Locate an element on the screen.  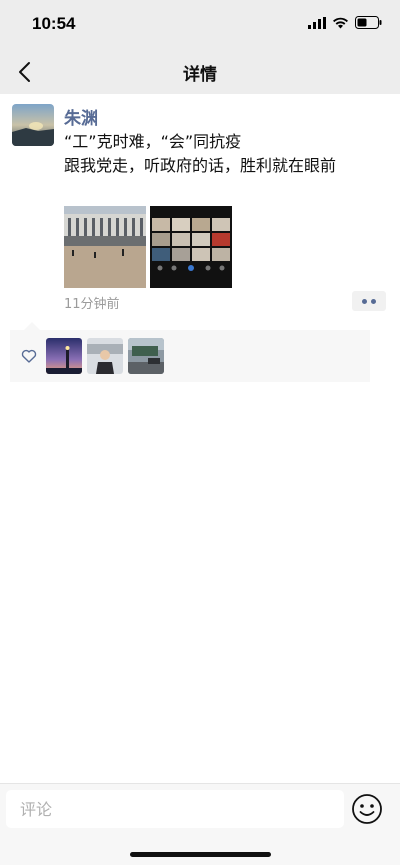
page-title: 详情 is located at coordinates (200, 75).